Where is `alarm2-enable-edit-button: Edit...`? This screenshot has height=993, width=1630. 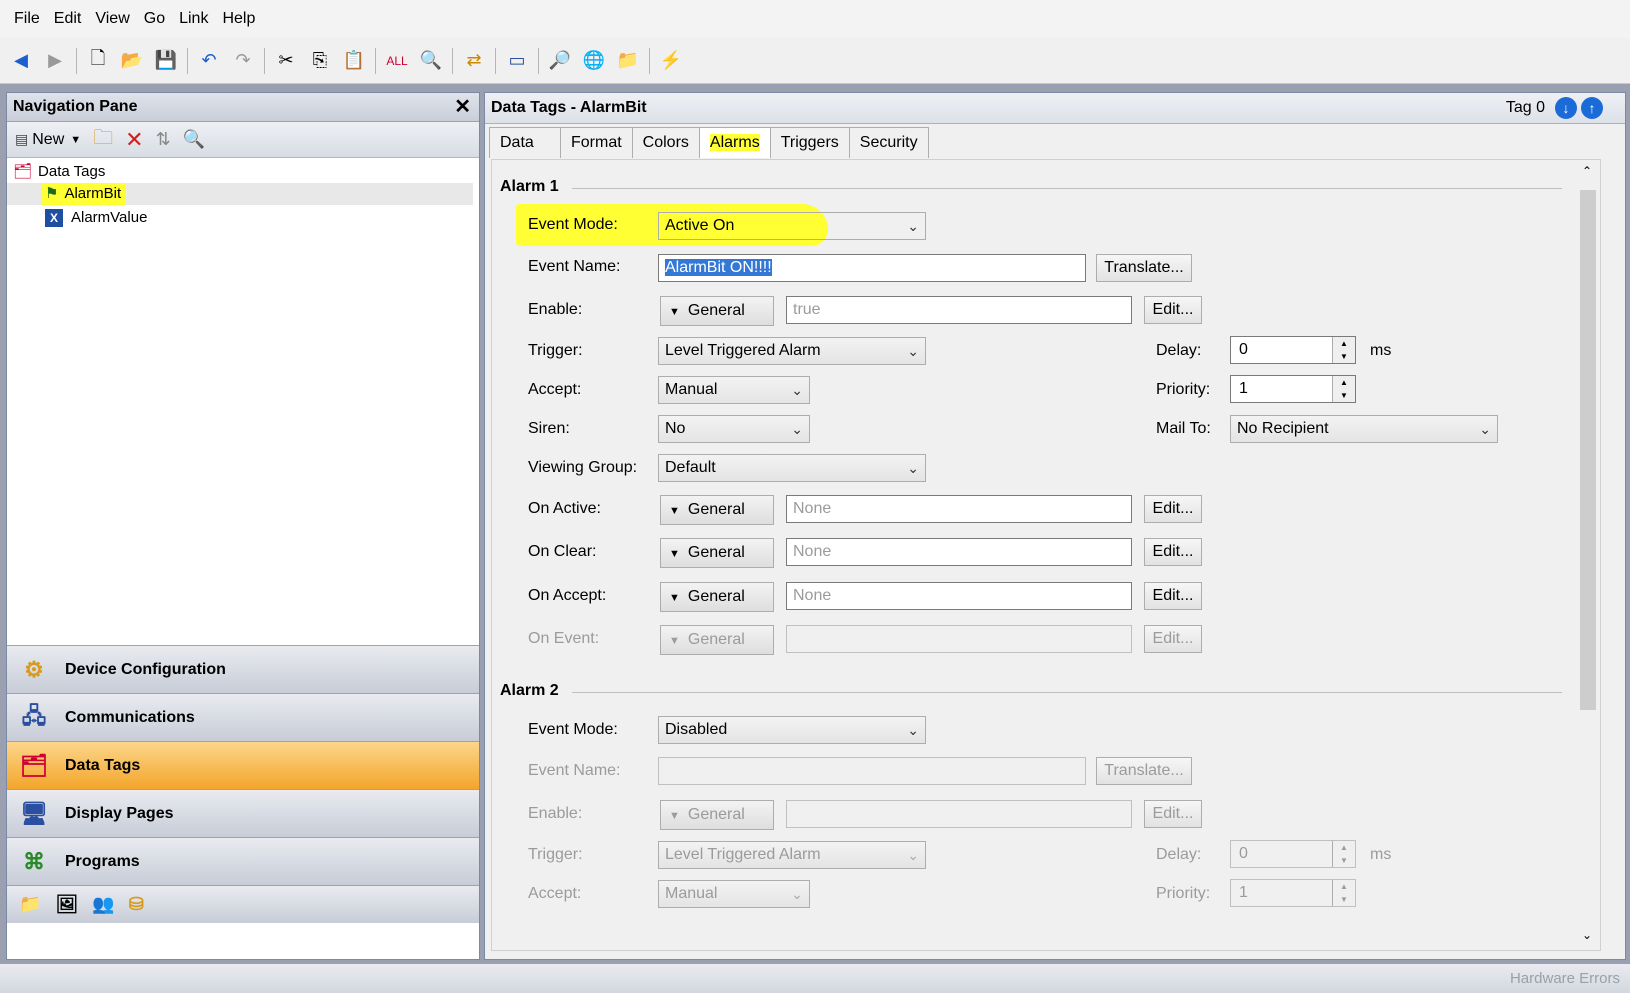 alarm2-enable-edit-button: Edit... is located at coordinates (1173, 814).